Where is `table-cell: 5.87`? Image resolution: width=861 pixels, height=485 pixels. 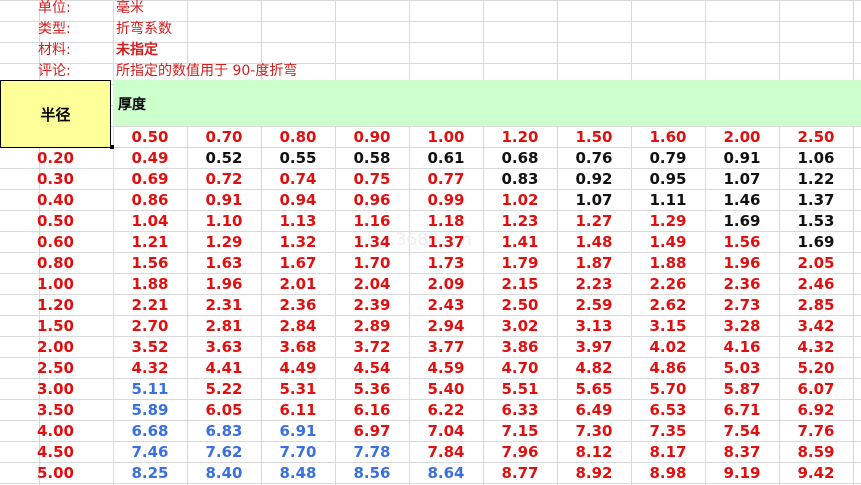
table-cell: 5.87 is located at coordinates (742, 389).